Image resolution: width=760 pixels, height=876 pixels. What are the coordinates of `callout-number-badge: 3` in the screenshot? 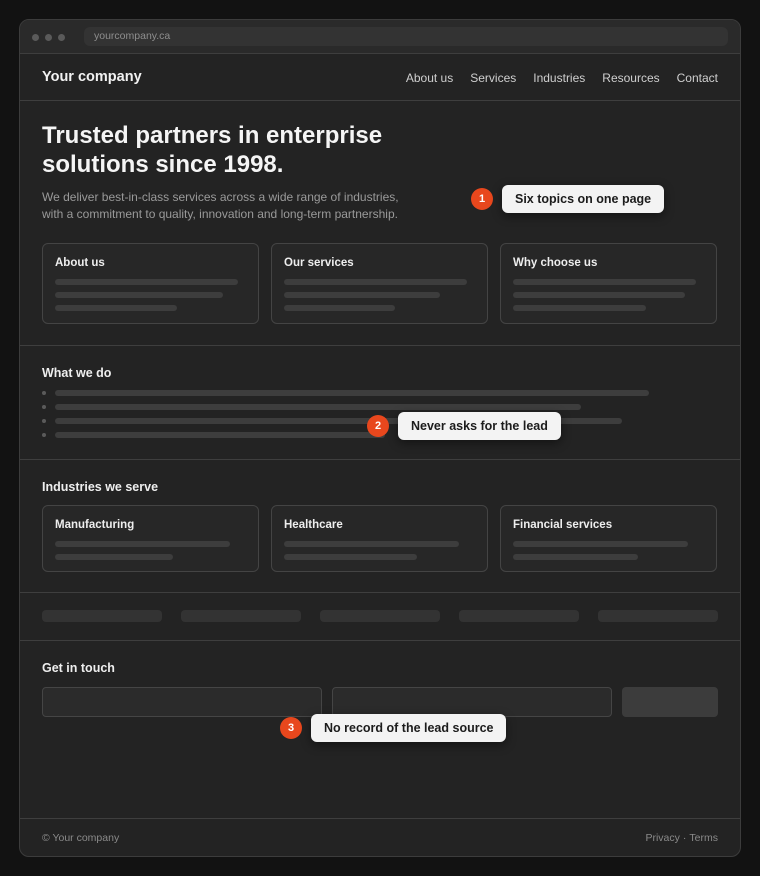 It's located at (291, 728).